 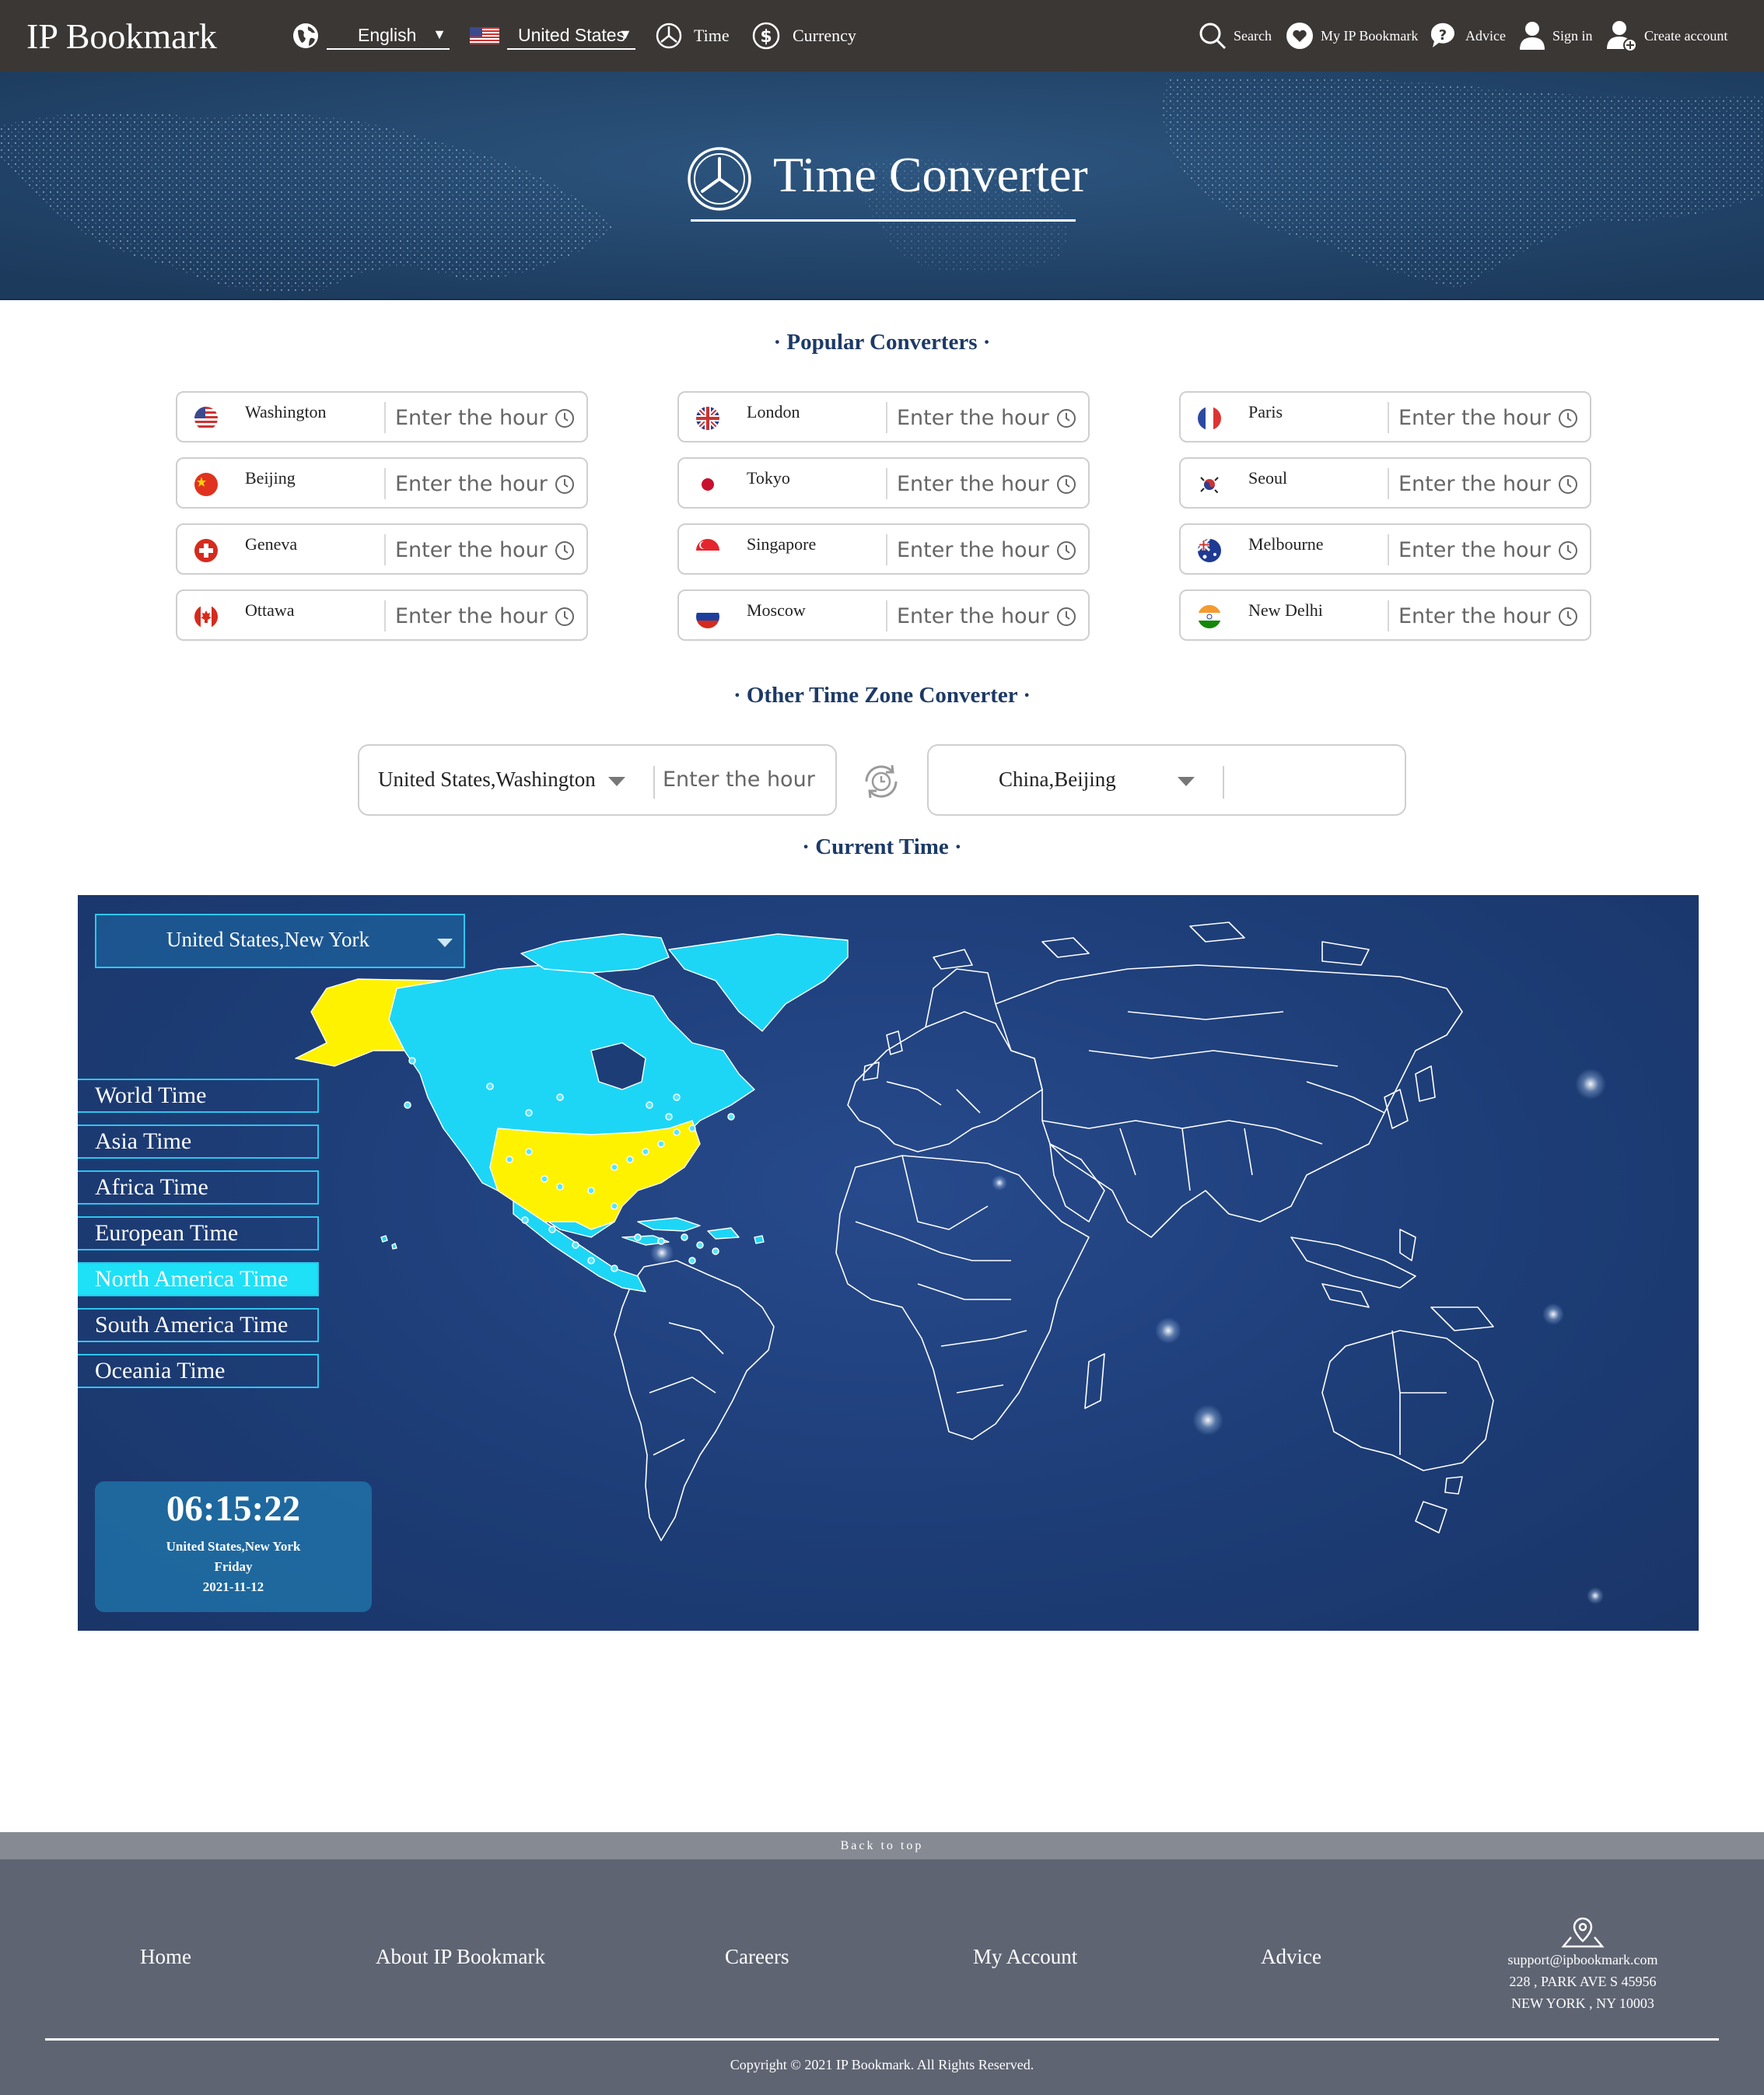 What do you see at coordinates (1352, 36) in the screenshot?
I see `my-bookmark-nav-link: My IP Bookmark` at bounding box center [1352, 36].